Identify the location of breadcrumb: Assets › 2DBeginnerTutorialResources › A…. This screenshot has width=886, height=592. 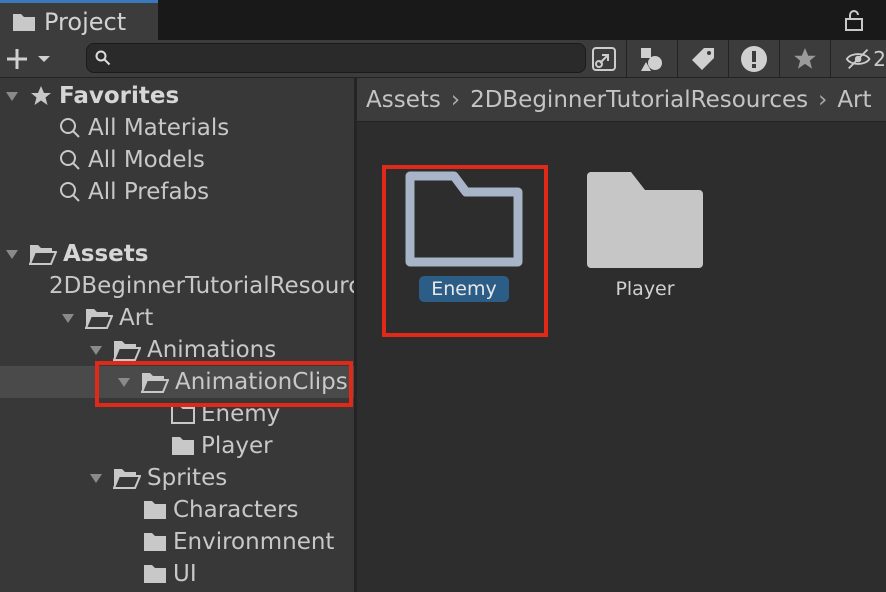
(621, 100).